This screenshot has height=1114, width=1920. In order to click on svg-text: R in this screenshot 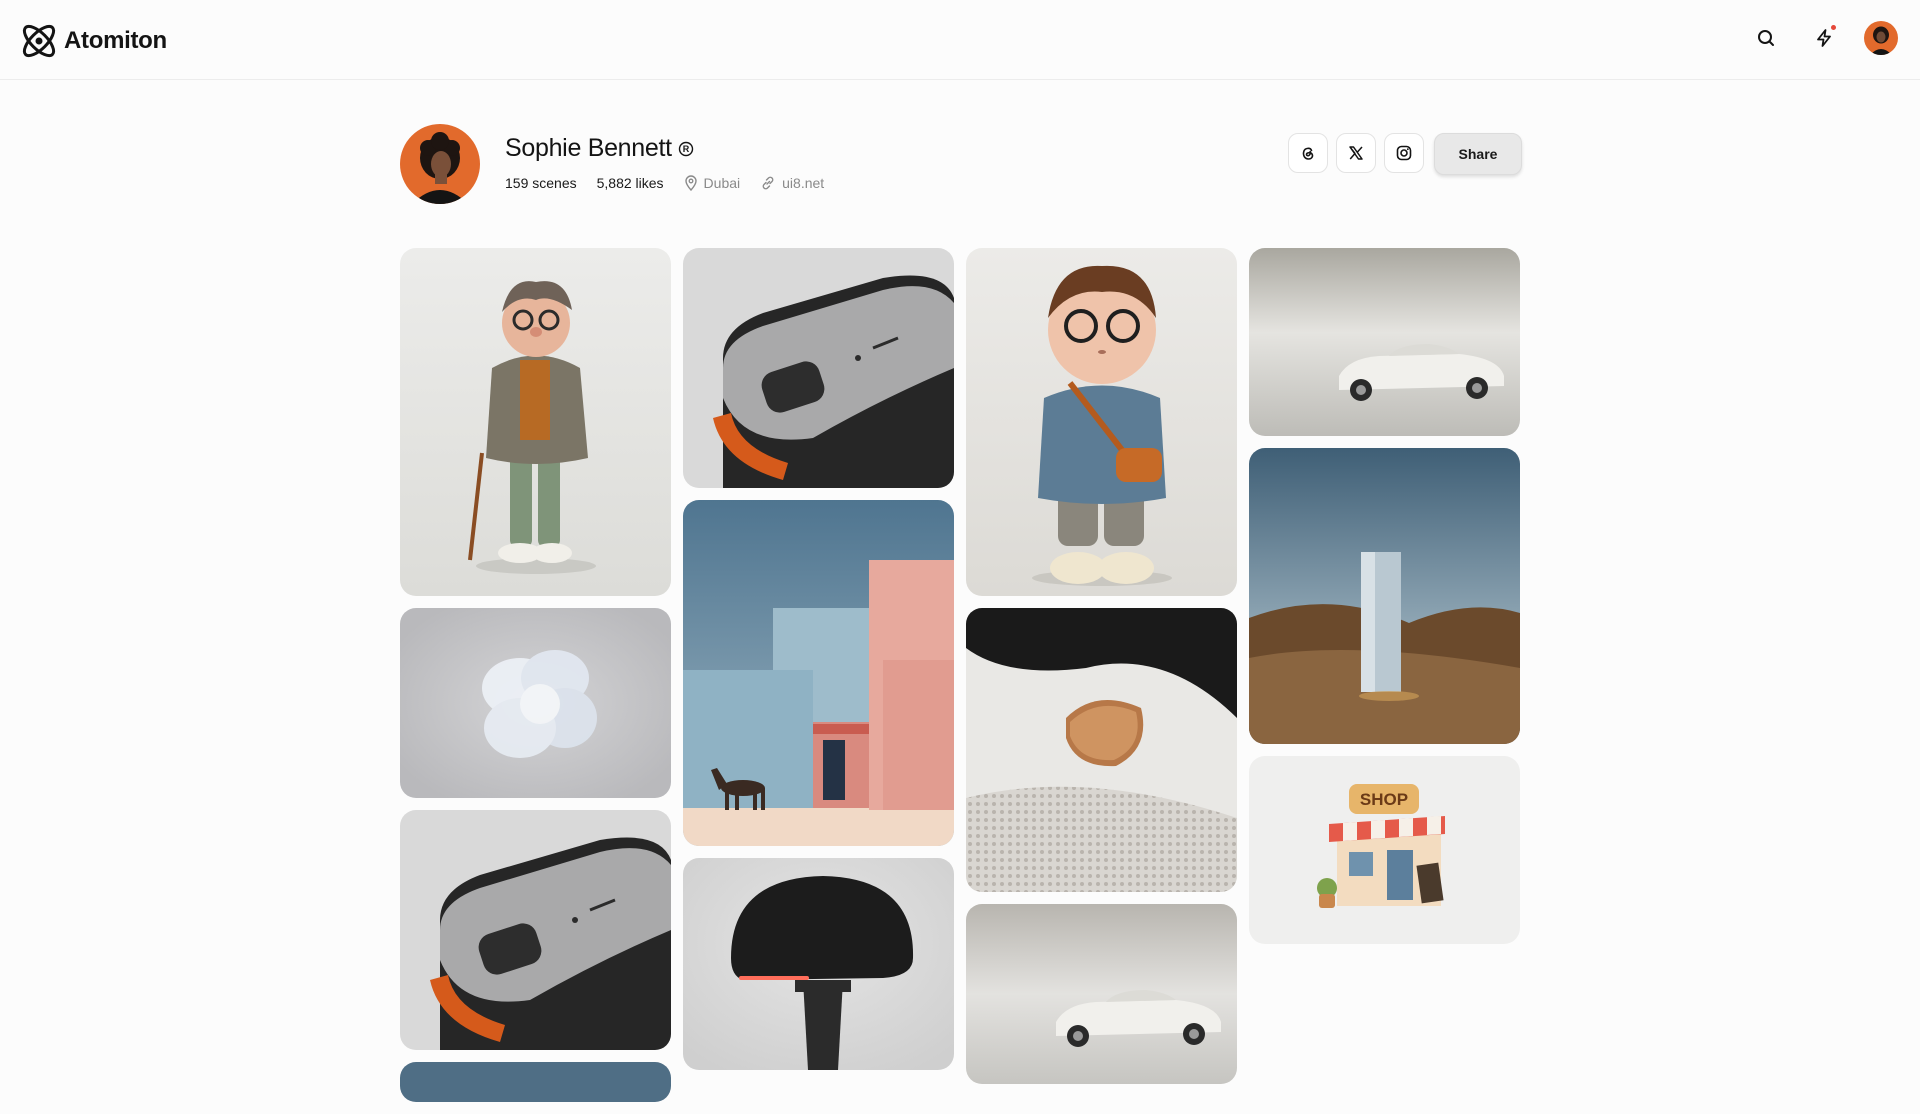, I will do `click(686, 149)`.